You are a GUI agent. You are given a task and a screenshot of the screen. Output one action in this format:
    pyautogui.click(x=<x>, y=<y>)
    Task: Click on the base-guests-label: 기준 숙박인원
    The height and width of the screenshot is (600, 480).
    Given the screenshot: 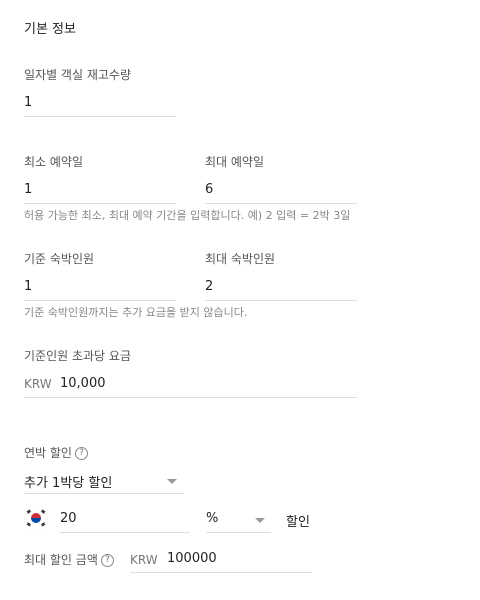 What is the action you would take?
    pyautogui.click(x=59, y=259)
    